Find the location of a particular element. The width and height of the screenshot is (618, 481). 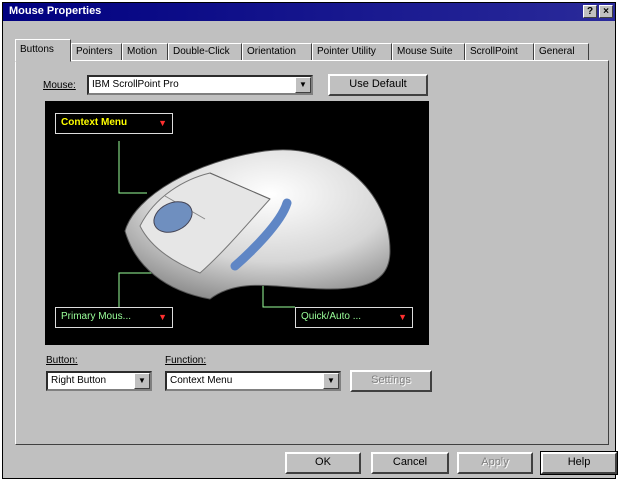

ok-button: OK is located at coordinates (323, 463).